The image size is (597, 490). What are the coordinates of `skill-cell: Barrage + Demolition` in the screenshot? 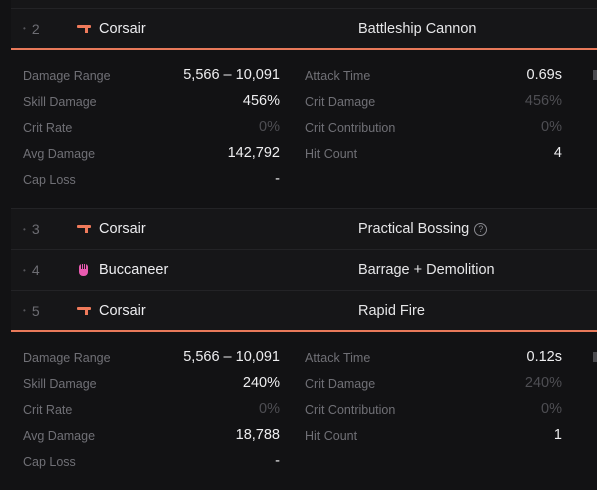 It's located at (426, 270).